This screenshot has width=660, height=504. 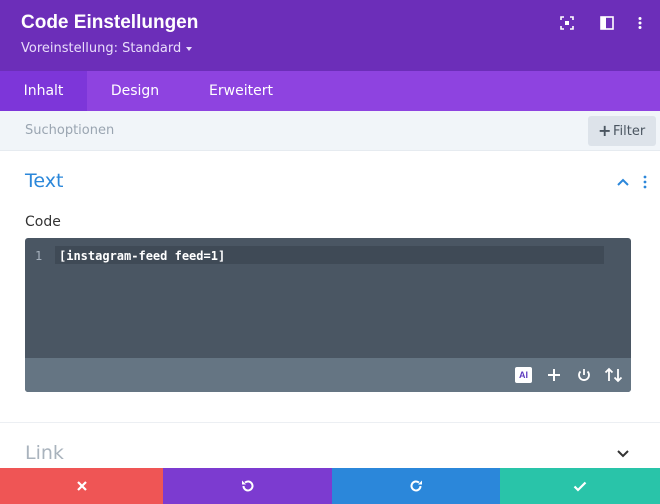 What do you see at coordinates (567, 23) in the screenshot?
I see `expand-icon` at bounding box center [567, 23].